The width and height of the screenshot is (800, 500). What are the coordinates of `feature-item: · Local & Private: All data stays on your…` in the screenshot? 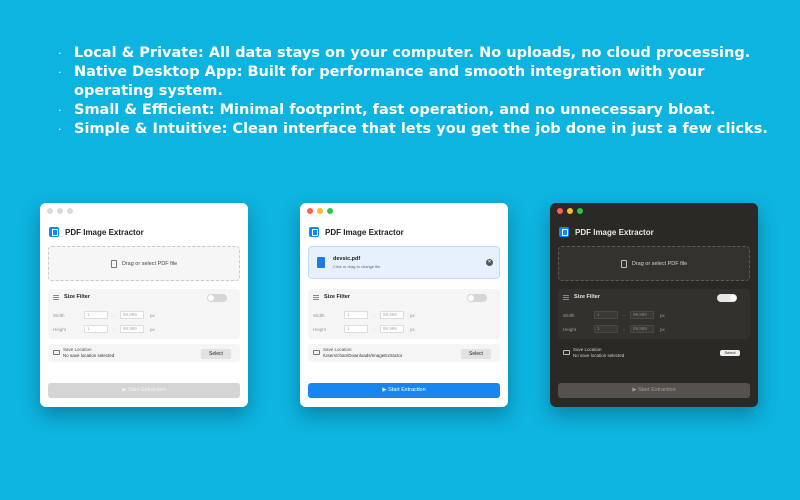 It's located at (404, 53).